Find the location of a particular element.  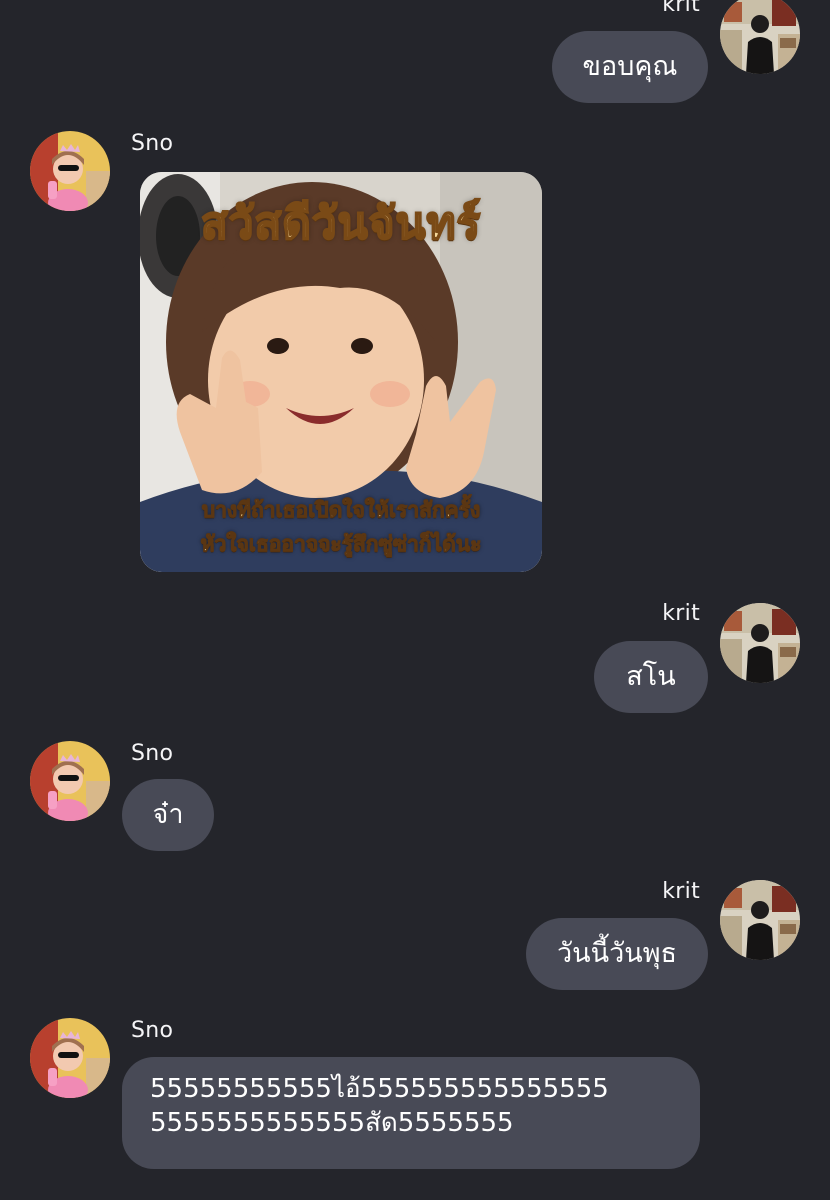

message-bubble: ขอบคุณ is located at coordinates (630, 67).